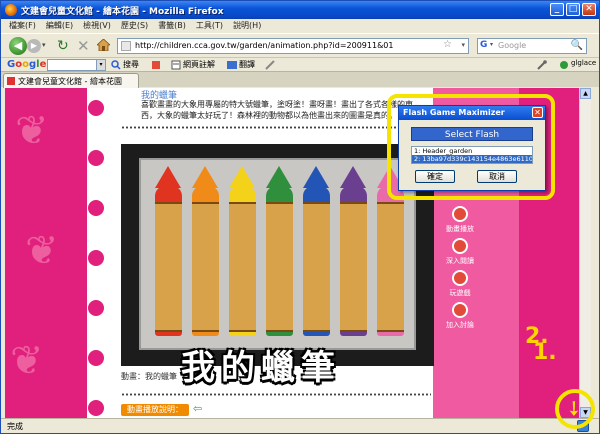 The width and height of the screenshot is (600, 434). What do you see at coordinates (155, 410) in the screenshot?
I see `playback-instructions-button: 動畫播放說明：` at bounding box center [155, 410].